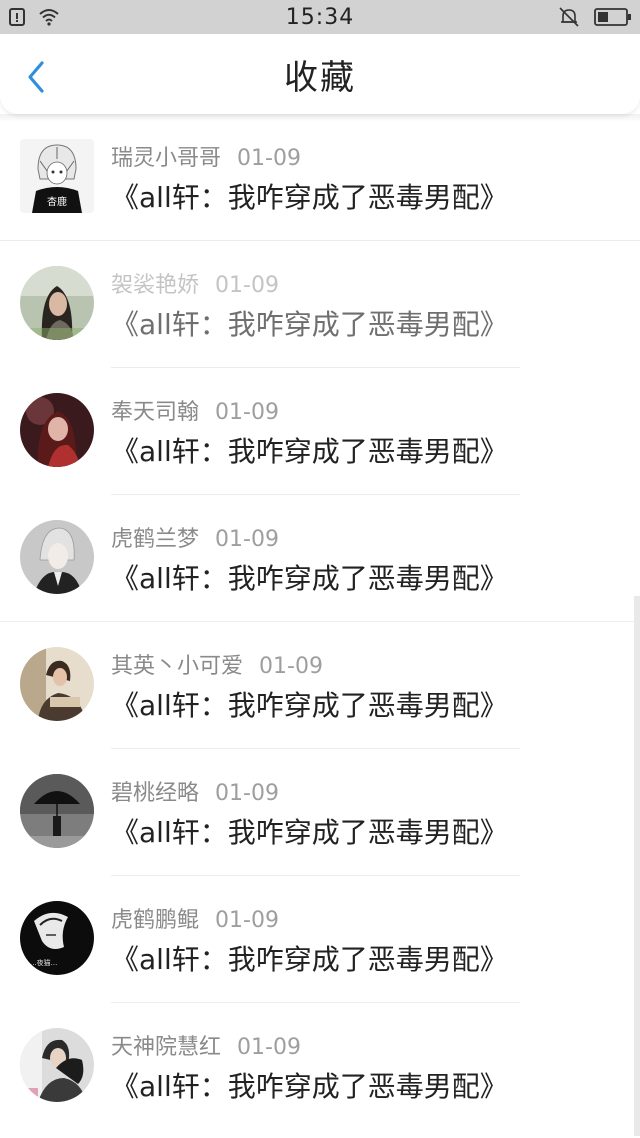 The height and width of the screenshot is (1138, 640). Describe the element at coordinates (320, 177) in the screenshot. I see `list-item: 杏鹿 瑞灵小哥哥 01-09 《all轩：我咋穿成了恶毒男配》` at that location.